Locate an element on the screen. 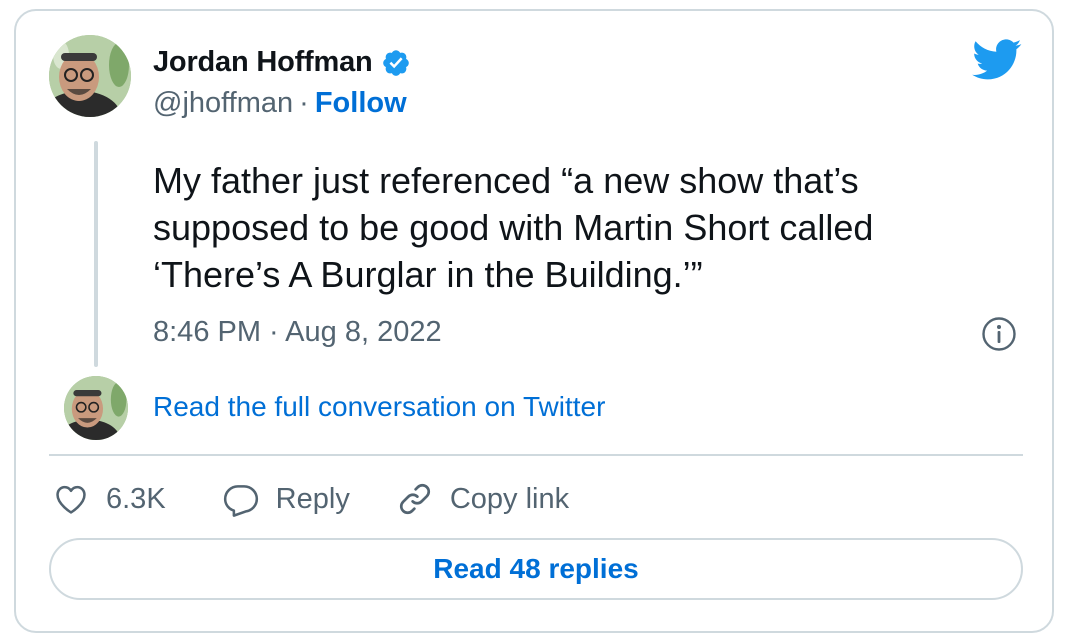 The width and height of the screenshot is (1066, 644). heart-icon is located at coordinates (71, 499).